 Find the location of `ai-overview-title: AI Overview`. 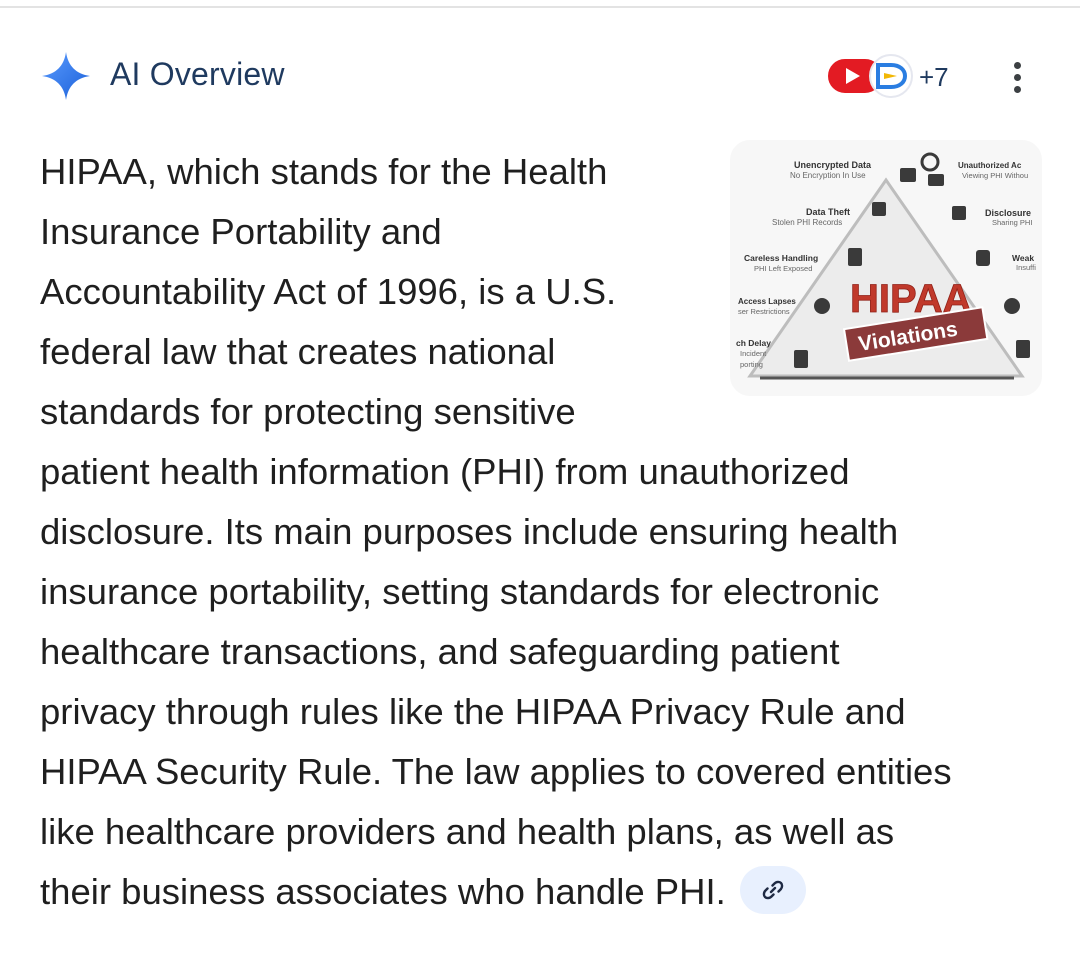

ai-overview-title: AI Overview is located at coordinates (197, 74).